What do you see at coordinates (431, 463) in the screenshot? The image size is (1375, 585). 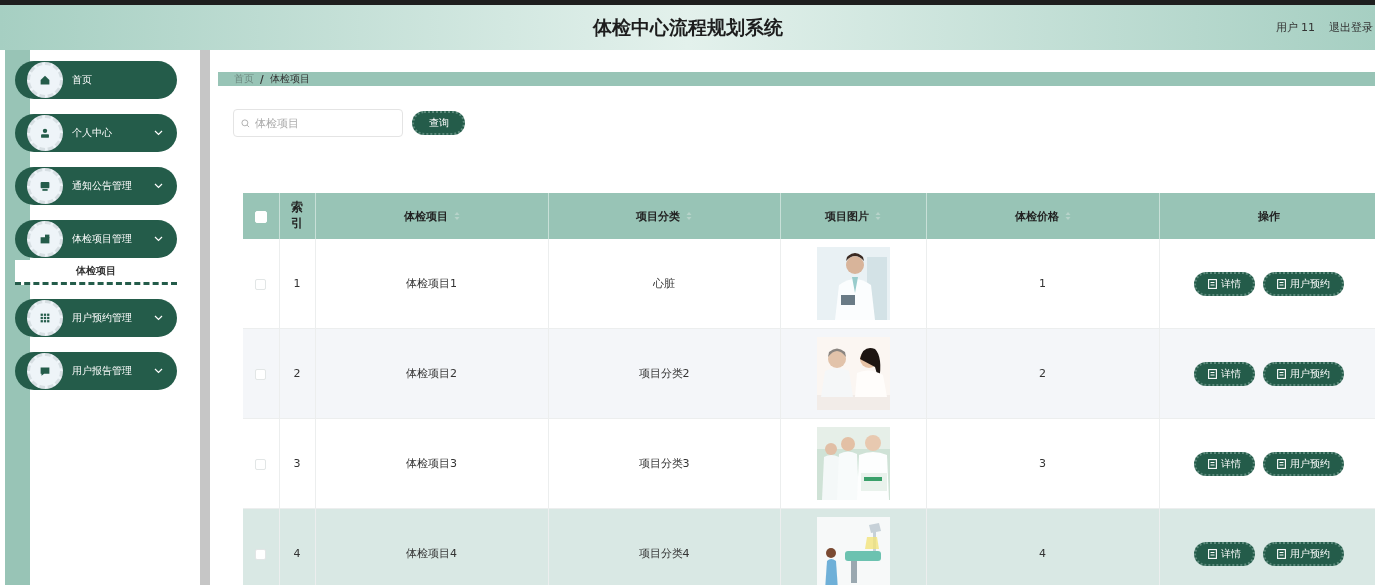 I see `table-cell: 体检项目3` at bounding box center [431, 463].